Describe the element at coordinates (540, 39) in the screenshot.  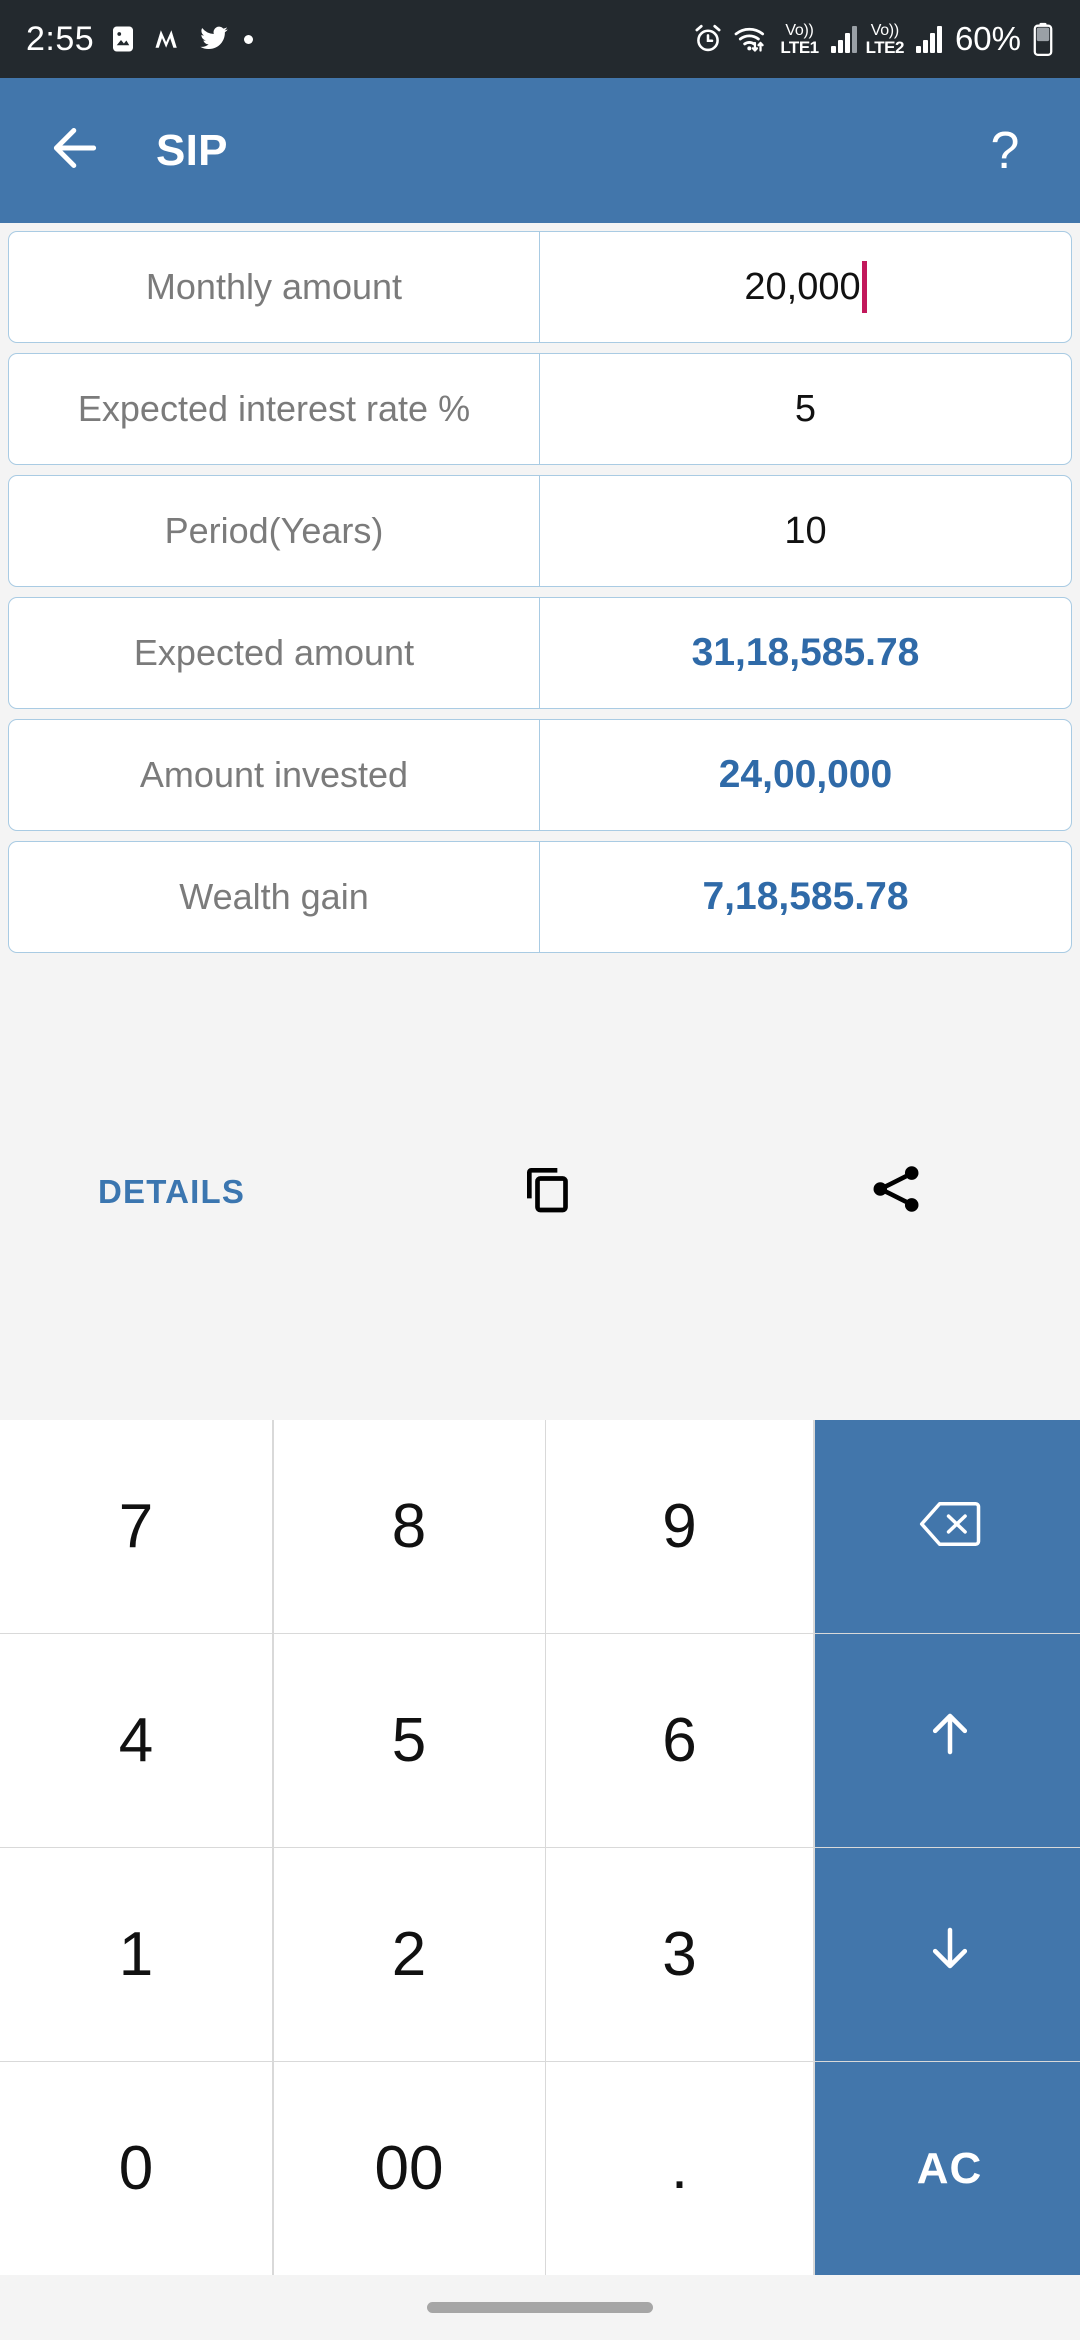
I see `status-bar: 2:55 Vo)) LTE1 Vo)) LTE2 60%` at that location.